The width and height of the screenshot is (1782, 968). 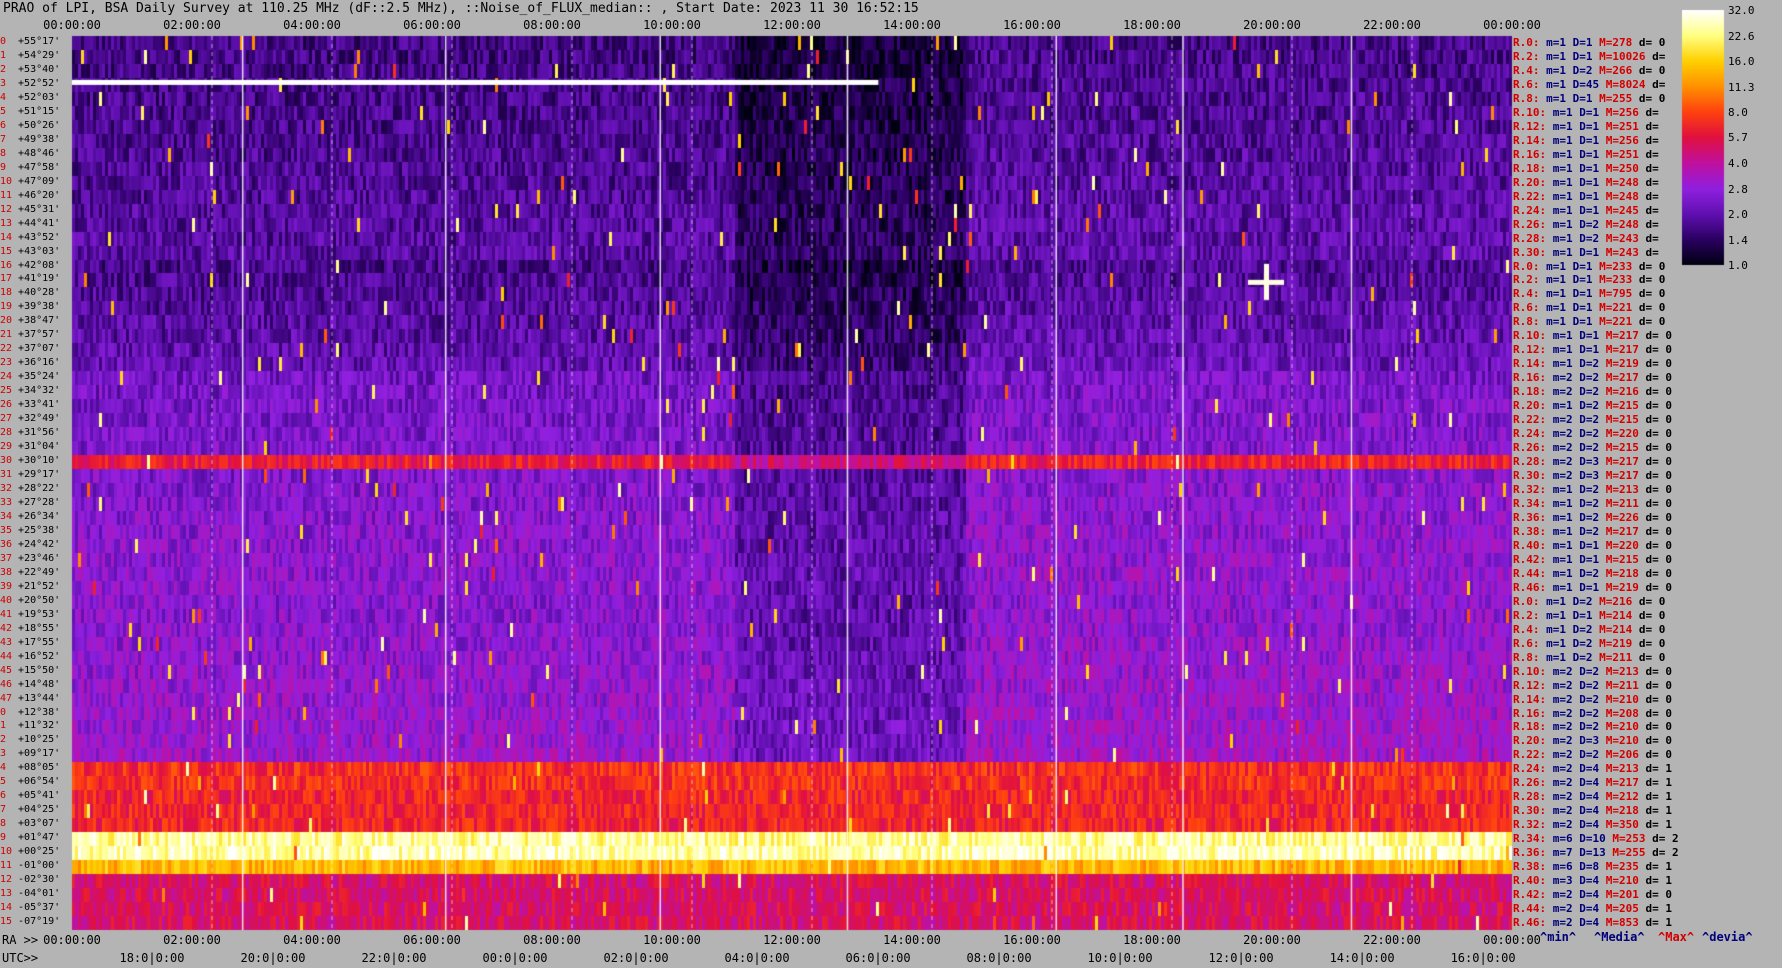 What do you see at coordinates (1619, 308) in the screenshot?
I see `row-stat-h: M=221` at bounding box center [1619, 308].